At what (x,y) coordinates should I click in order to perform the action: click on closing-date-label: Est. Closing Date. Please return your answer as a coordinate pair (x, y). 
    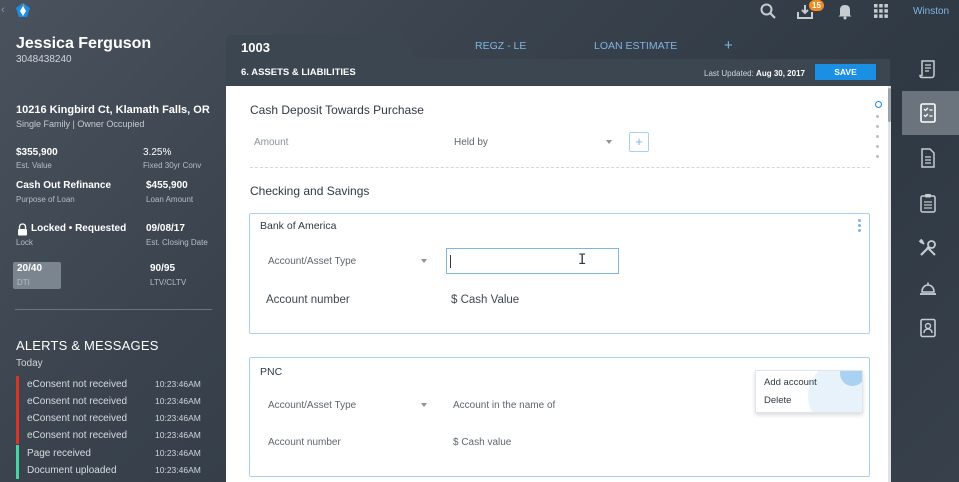
    Looking at the image, I should click on (177, 242).